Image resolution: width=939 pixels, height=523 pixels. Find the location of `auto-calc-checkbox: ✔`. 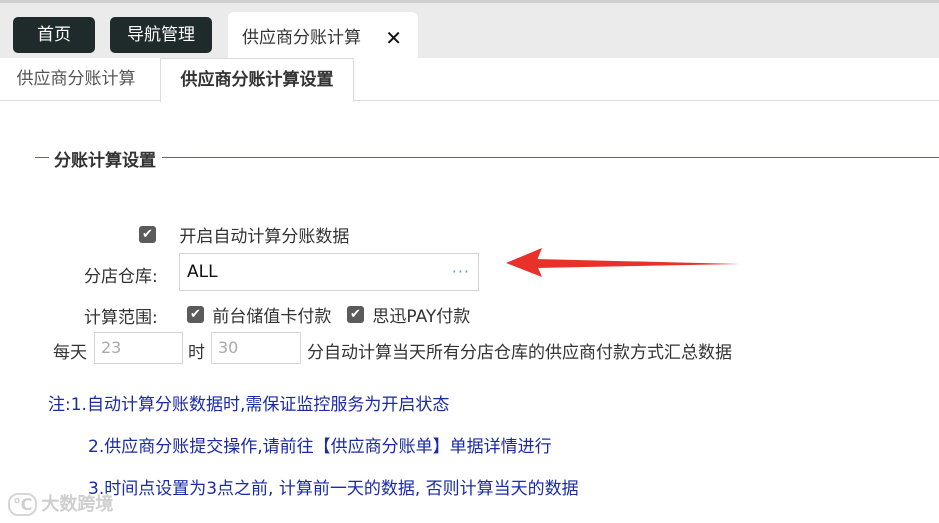

auto-calc-checkbox: ✔ is located at coordinates (147, 234).